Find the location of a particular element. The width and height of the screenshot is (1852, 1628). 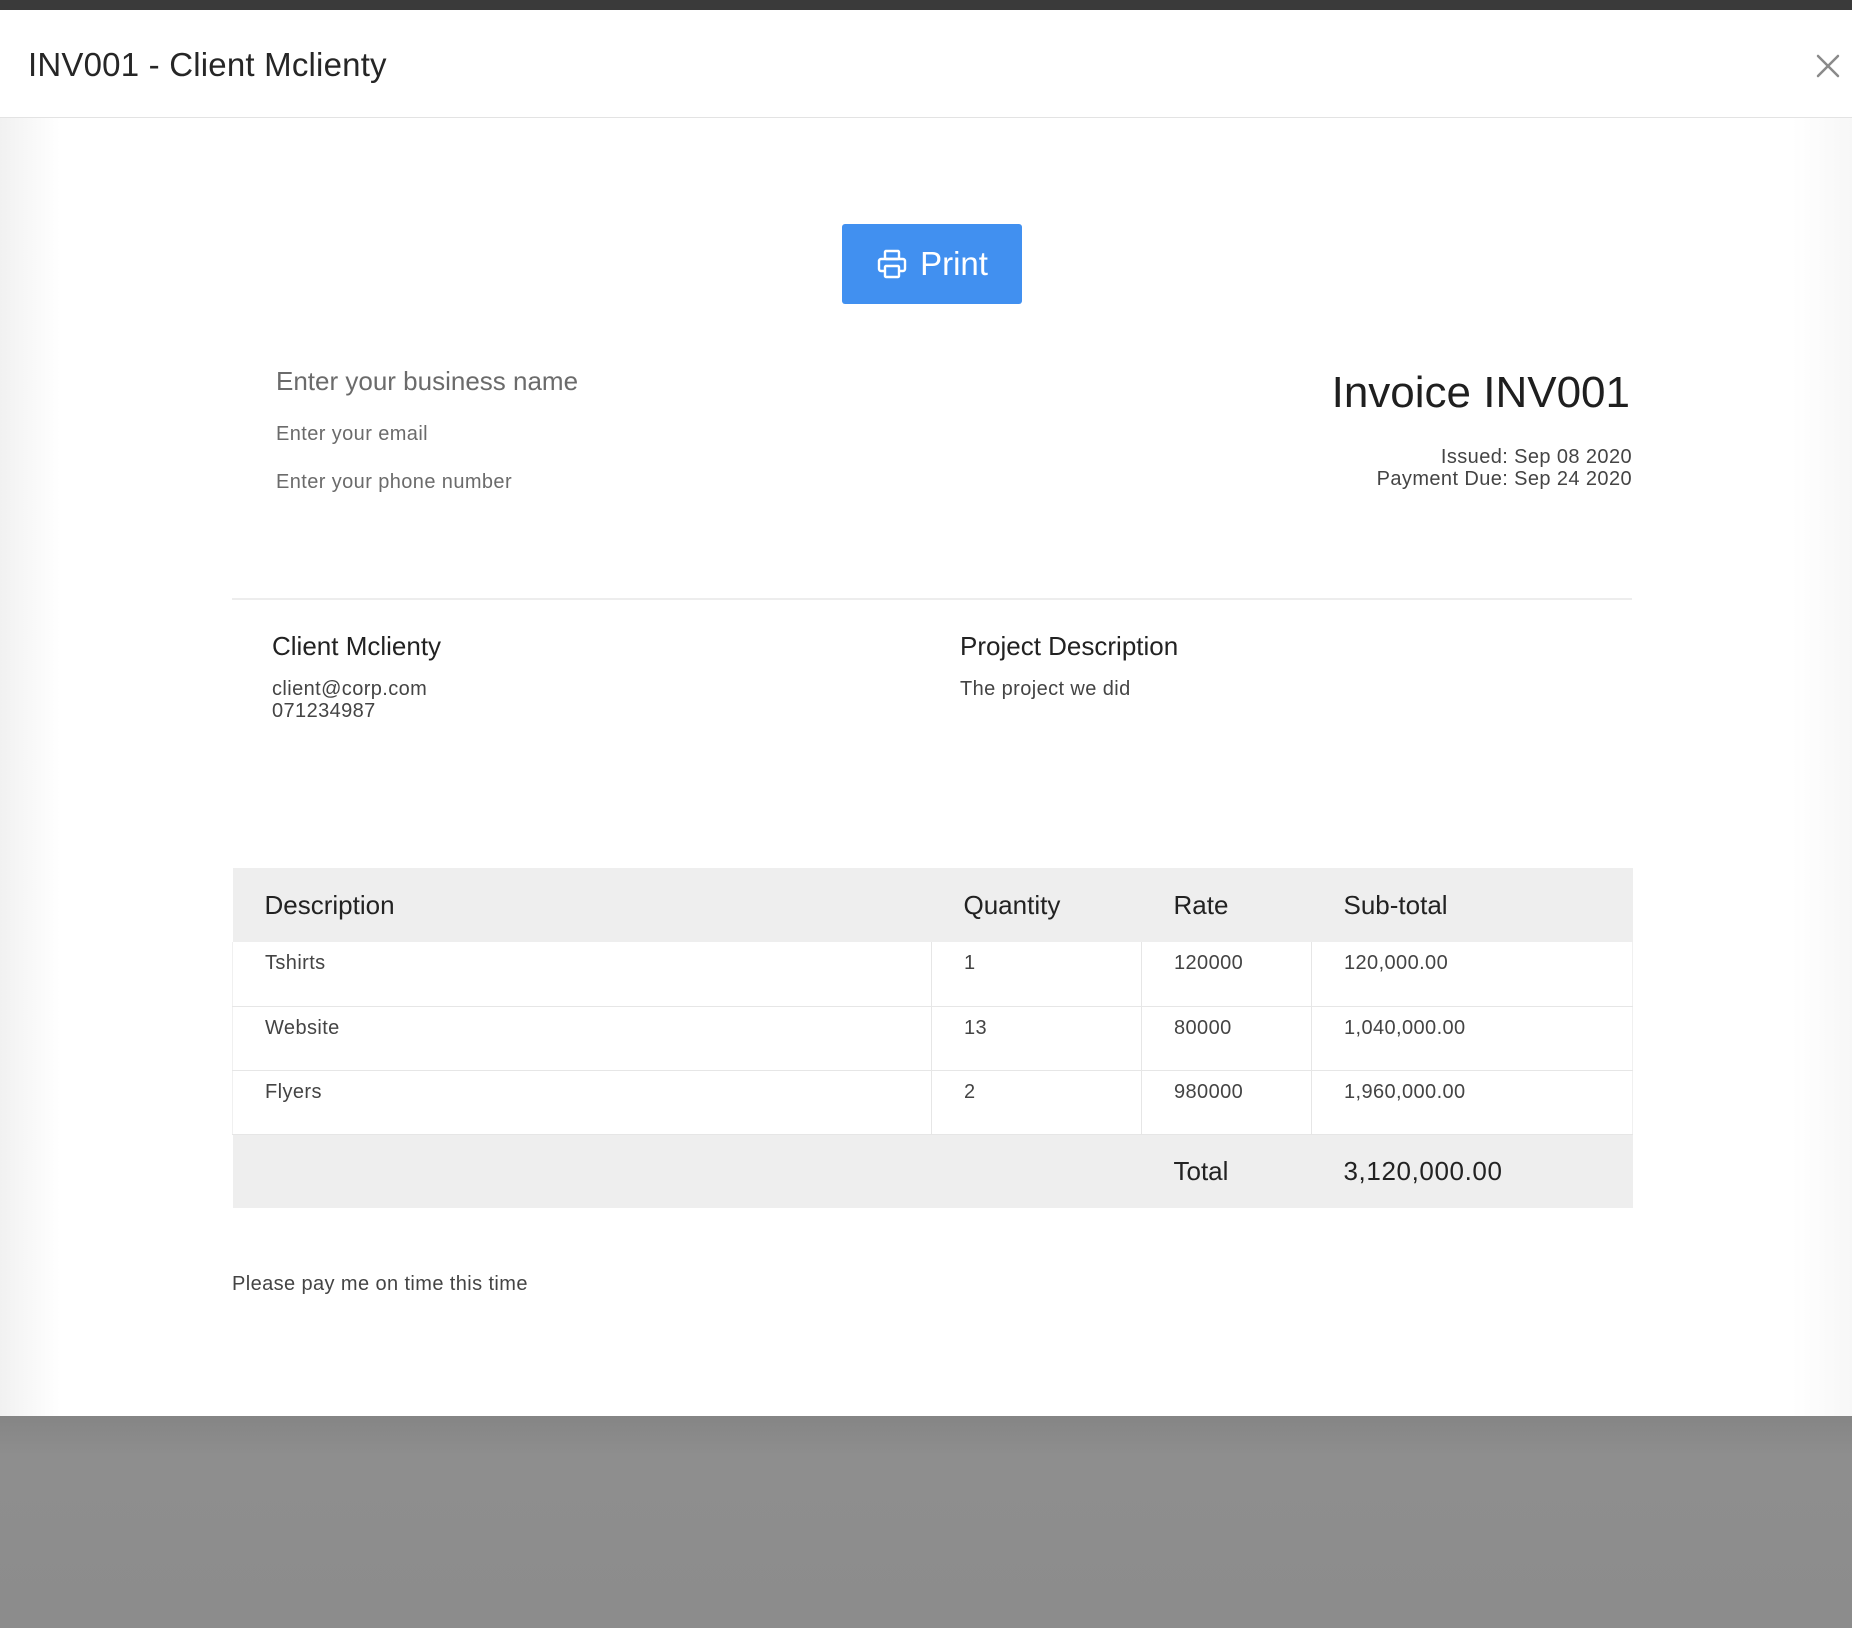

cell-rate: 980000 is located at coordinates (1226, 1102).